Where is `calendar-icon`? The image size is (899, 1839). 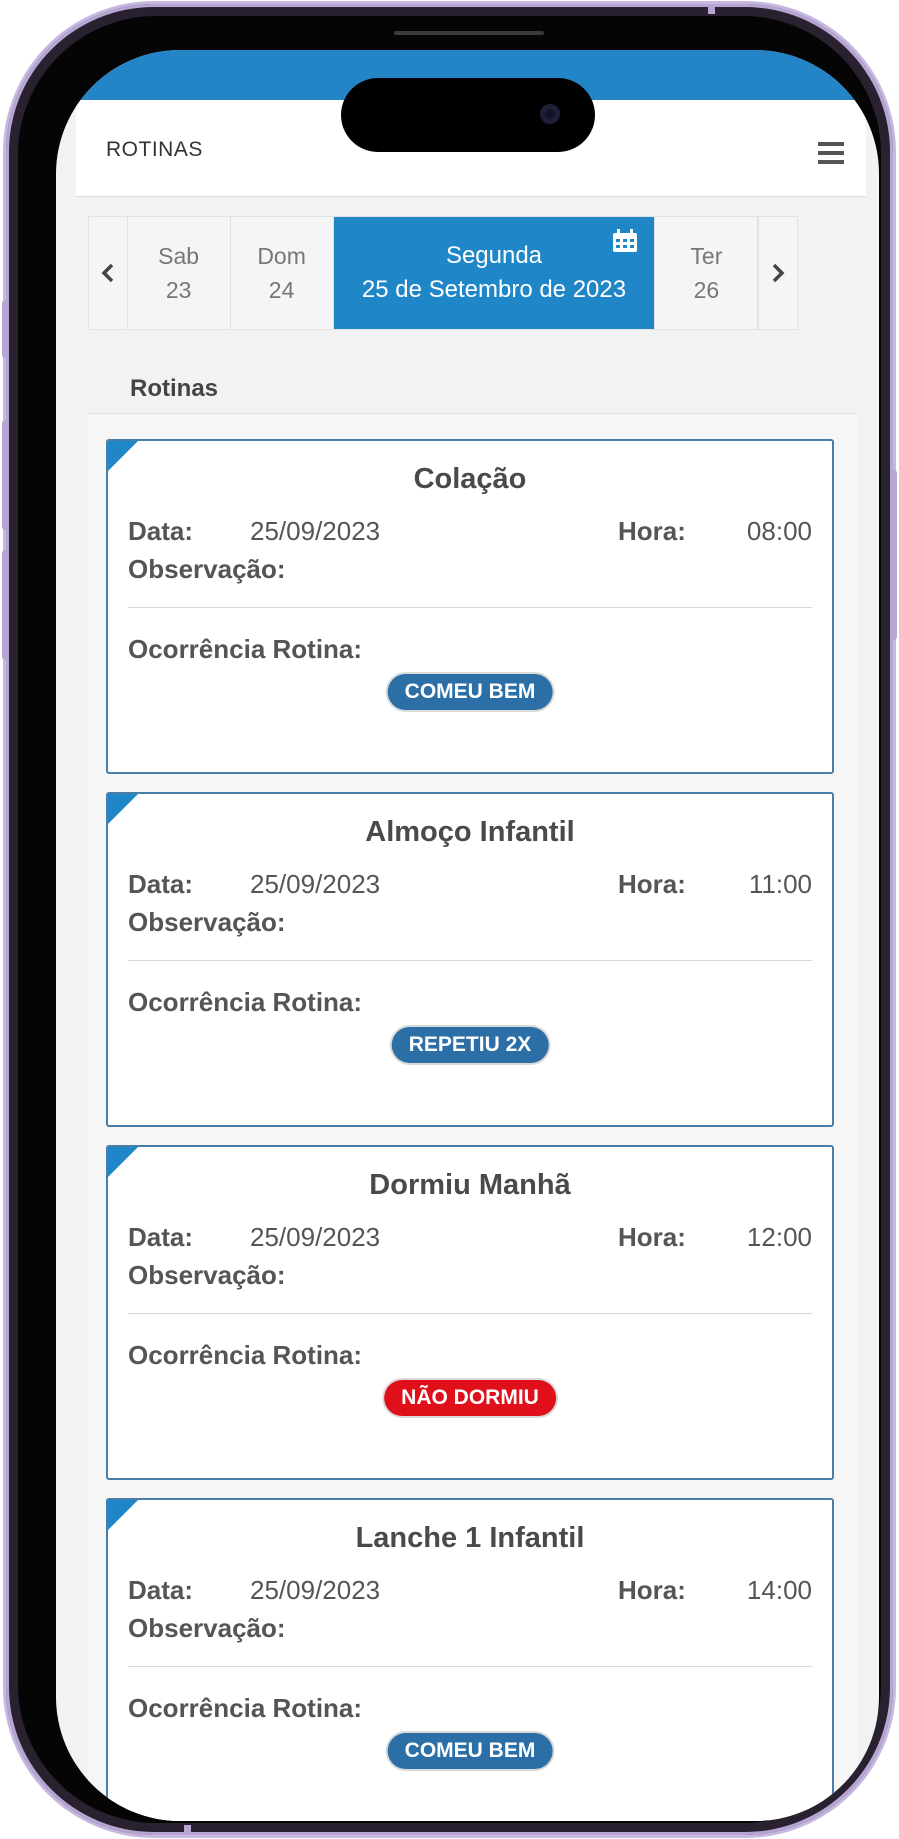
calendar-icon is located at coordinates (625, 241).